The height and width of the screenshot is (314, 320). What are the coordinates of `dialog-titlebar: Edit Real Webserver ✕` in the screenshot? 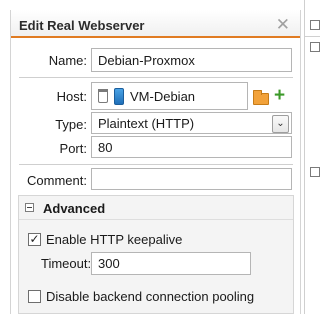 It's located at (155, 24).